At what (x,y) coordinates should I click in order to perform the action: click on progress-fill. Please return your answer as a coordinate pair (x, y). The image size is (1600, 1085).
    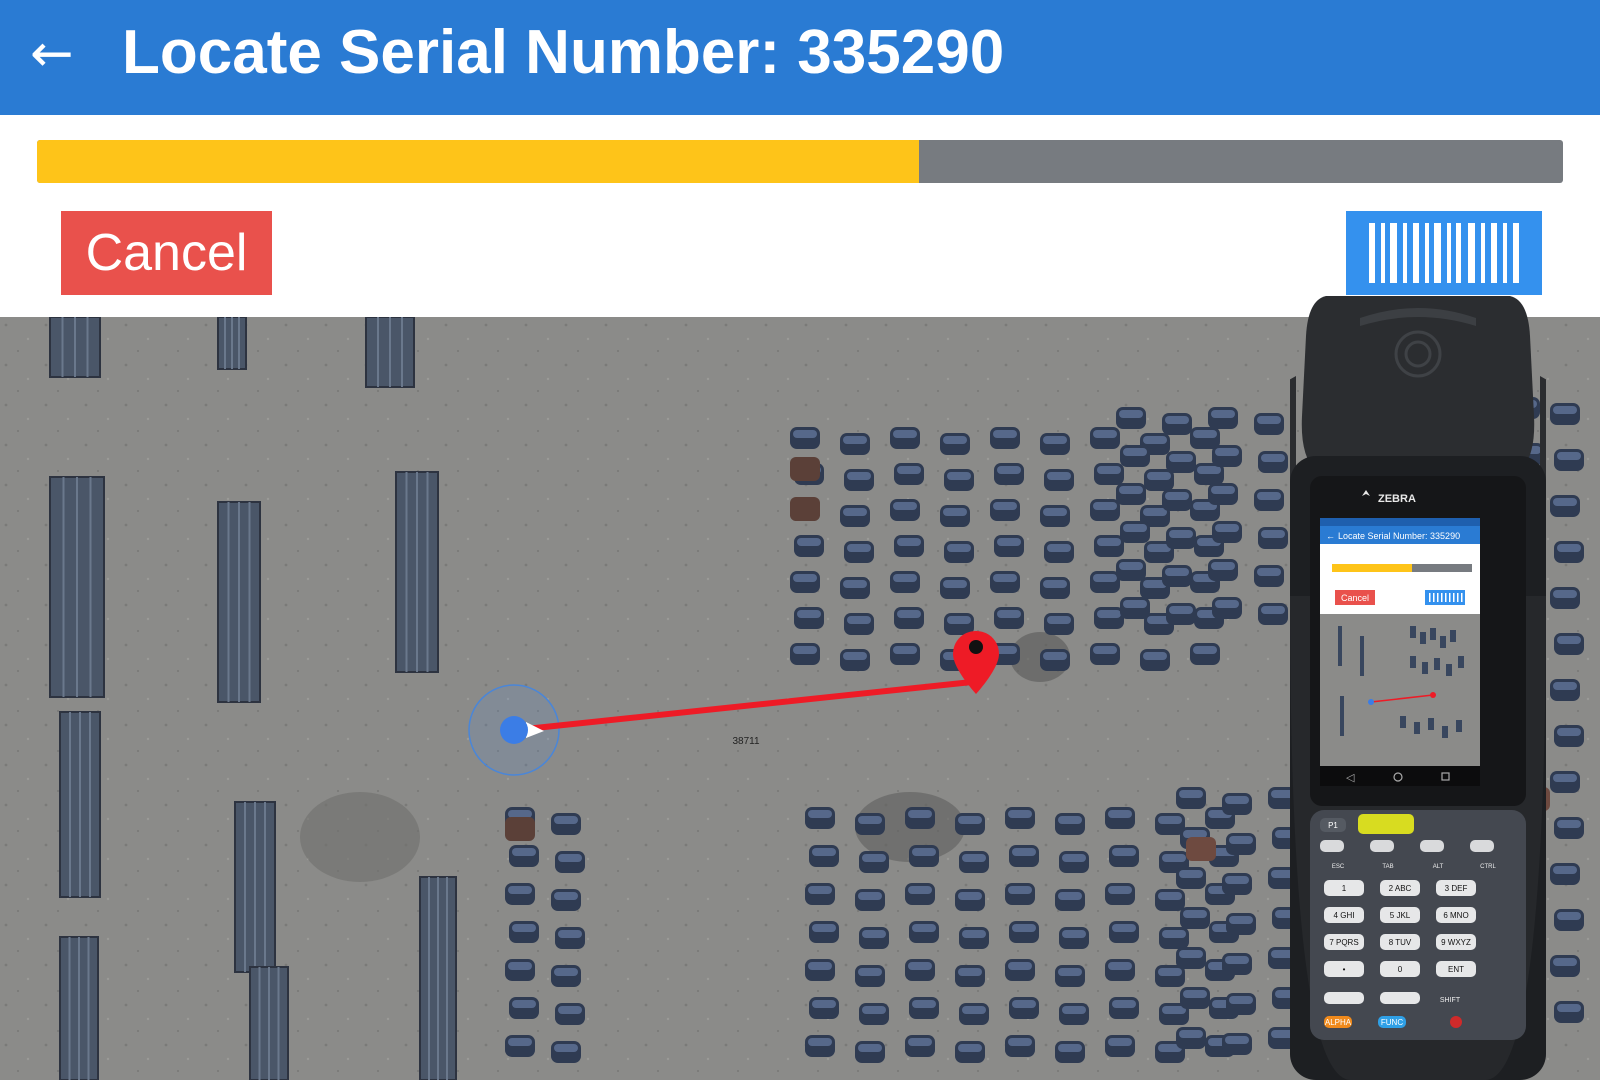
    Looking at the image, I should click on (478, 161).